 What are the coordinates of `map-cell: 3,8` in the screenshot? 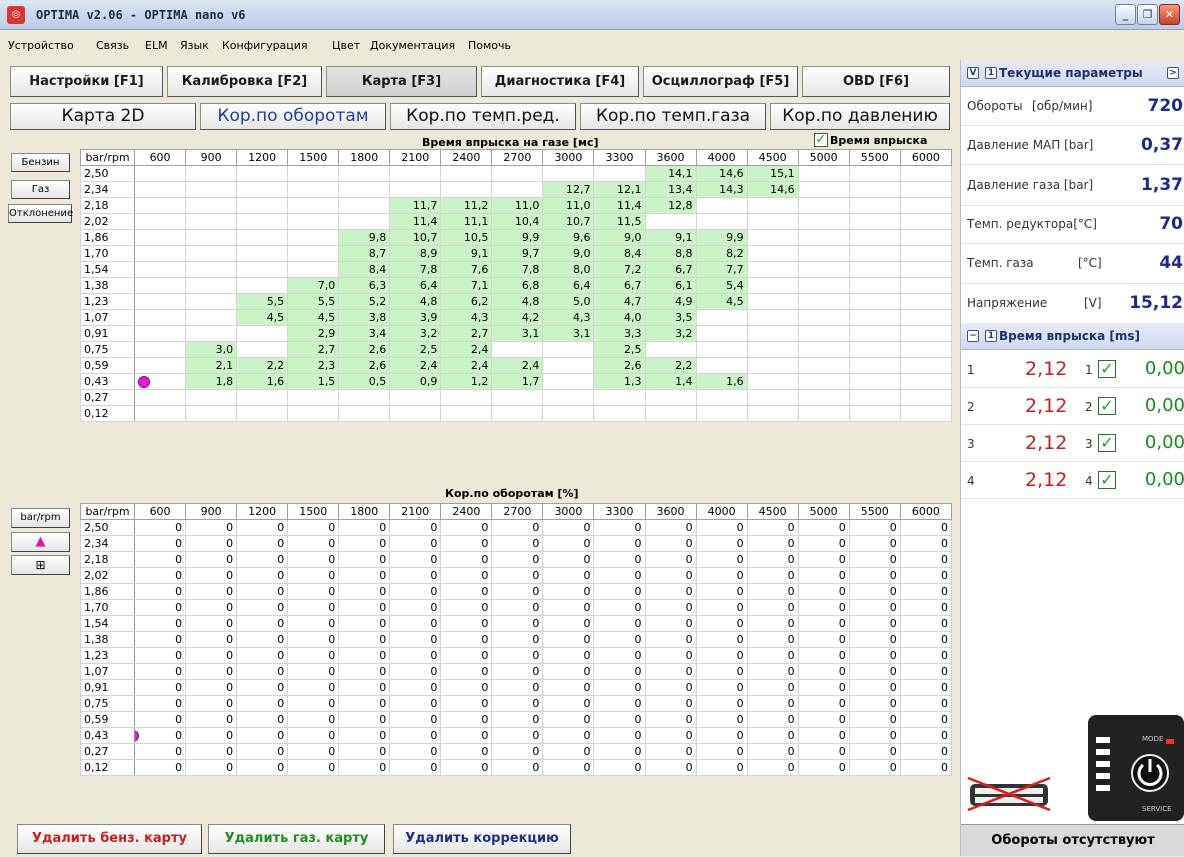 It's located at (364, 317).